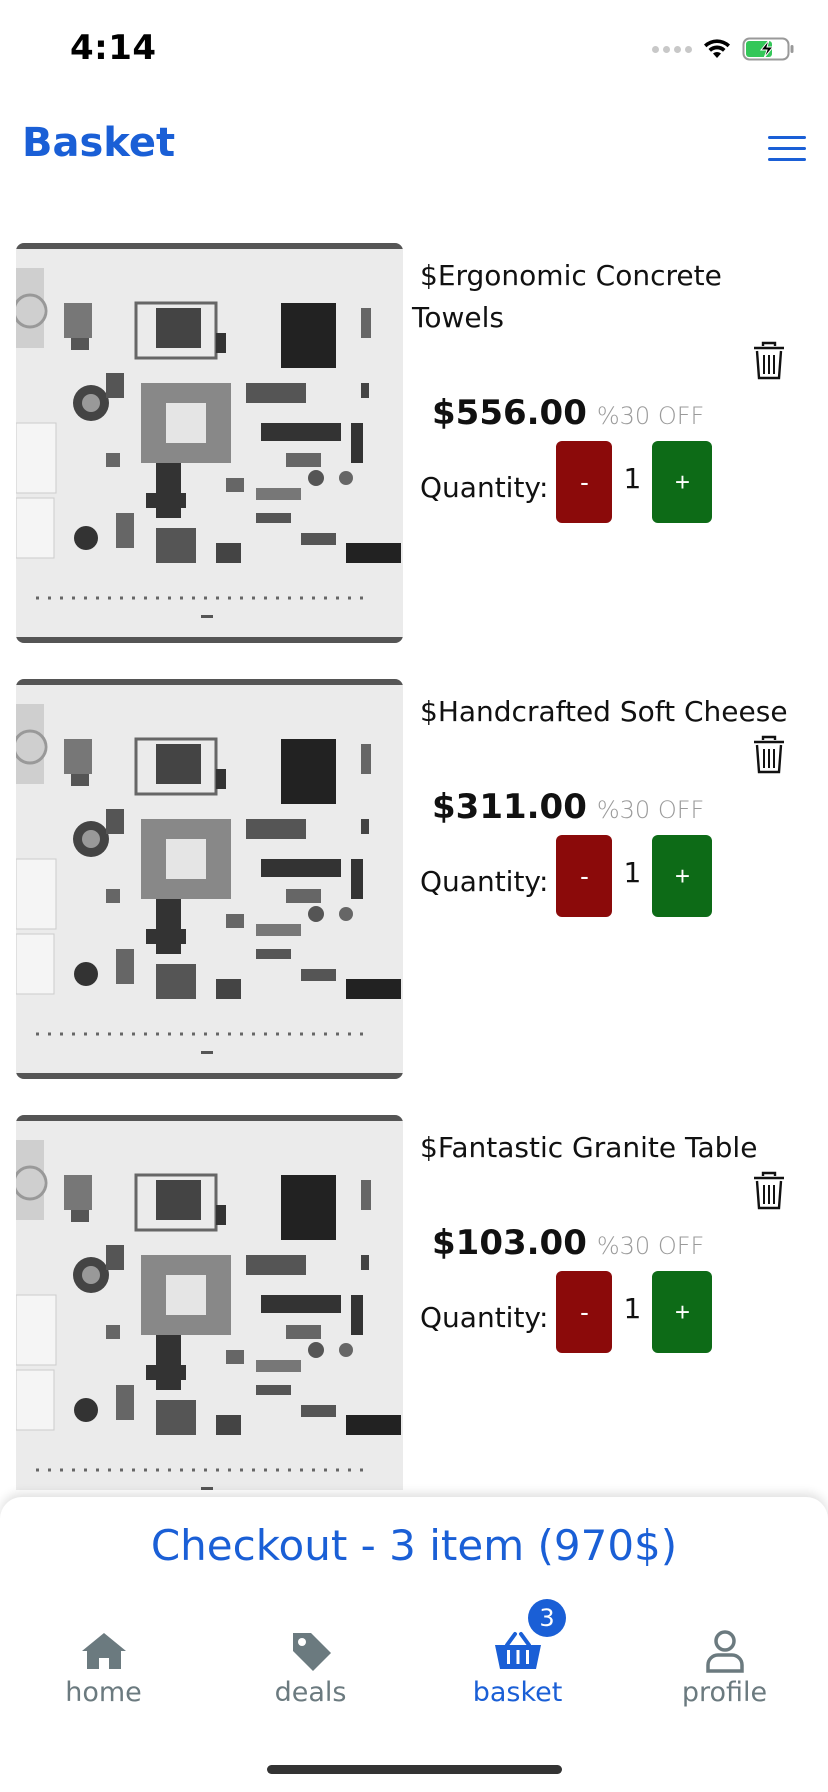 This screenshot has width=828, height=1792. Describe the element at coordinates (567, 296) in the screenshot. I see `product-title: $Ergonomic Concrete Towels` at that location.